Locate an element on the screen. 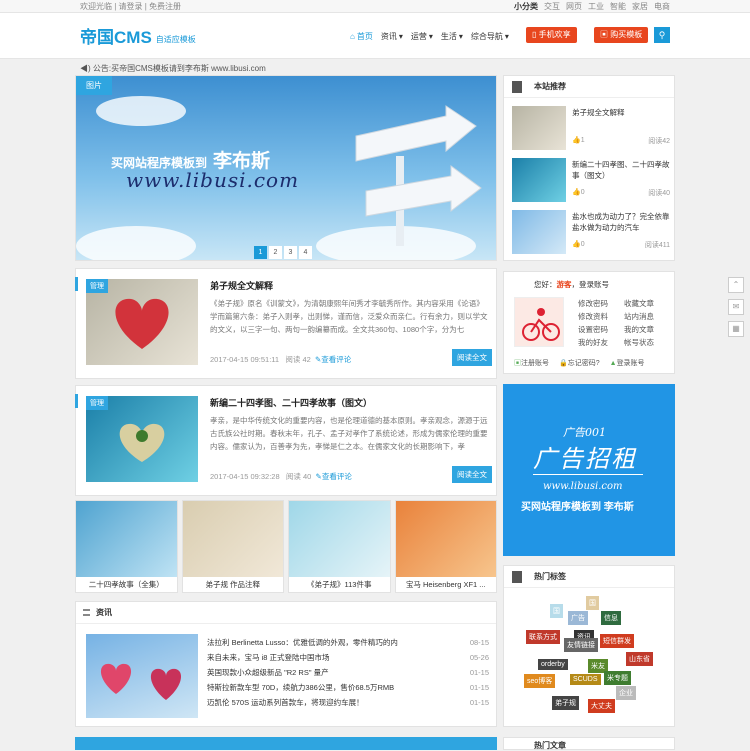 Image resolution: width=750 pixels, height=751 pixels. news-image is located at coordinates (142, 676).